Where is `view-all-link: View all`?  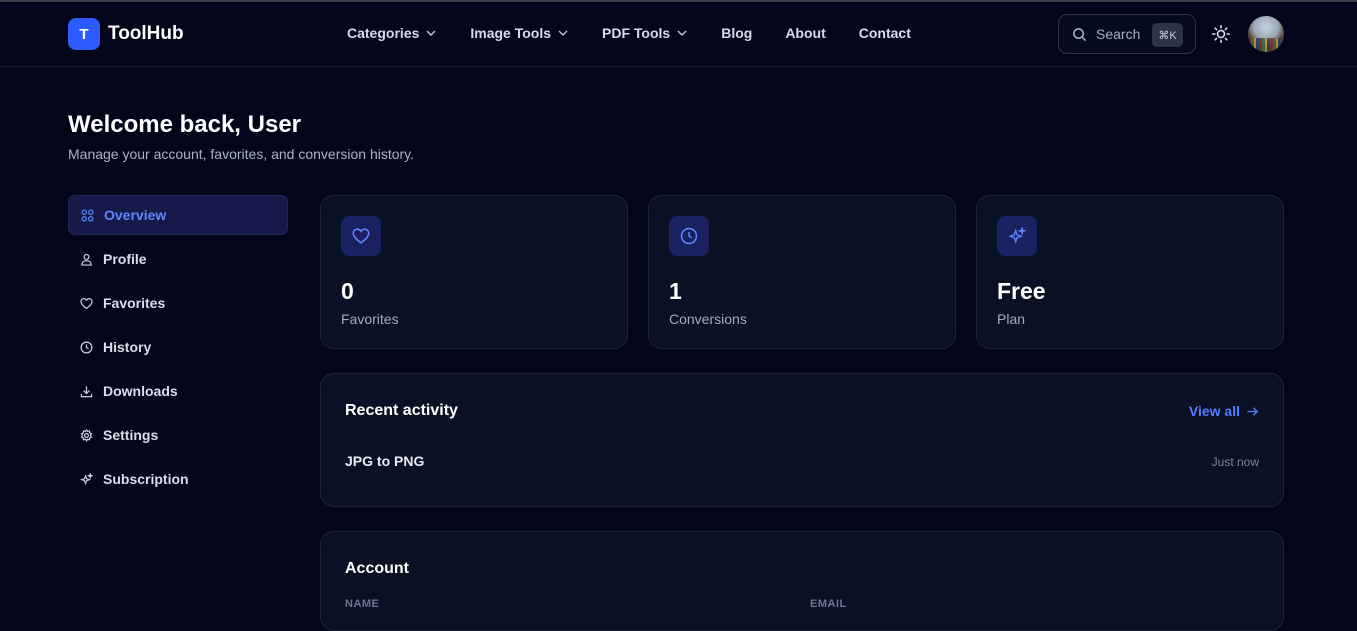
view-all-link: View all is located at coordinates (1224, 411).